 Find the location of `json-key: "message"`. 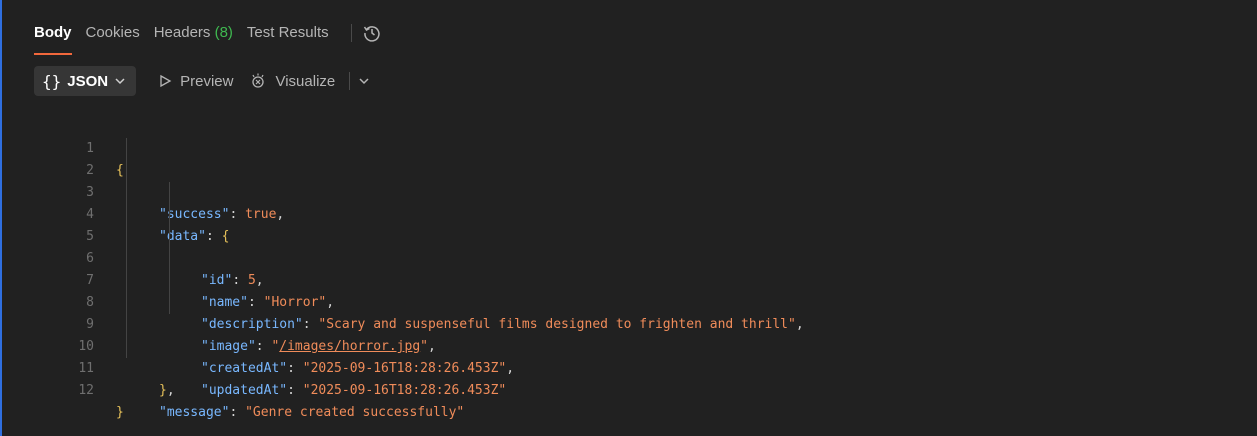

json-key: "message" is located at coordinates (194, 412).